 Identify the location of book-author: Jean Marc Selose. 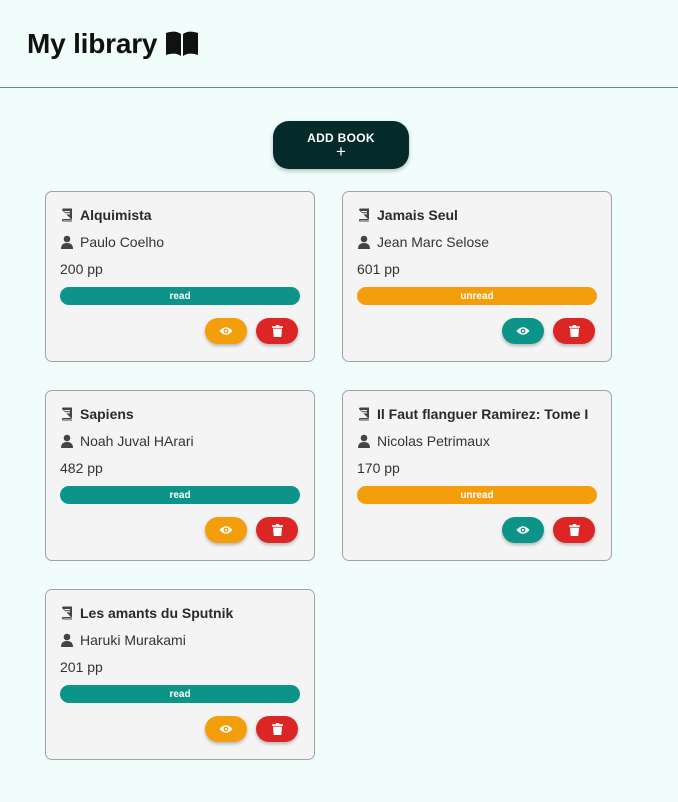
(433, 242).